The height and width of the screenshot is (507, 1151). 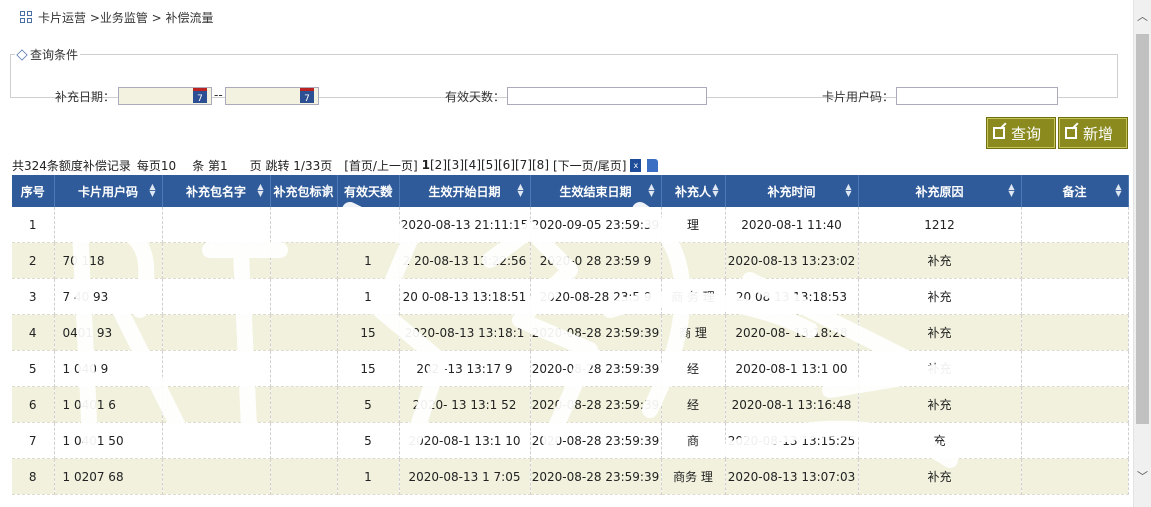 I want to click on pager-first-prev: [首页/上一页], so click(x=380, y=165).